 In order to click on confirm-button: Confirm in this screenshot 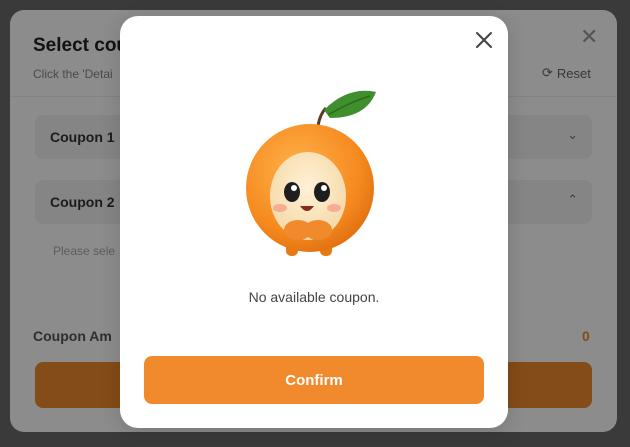, I will do `click(314, 380)`.